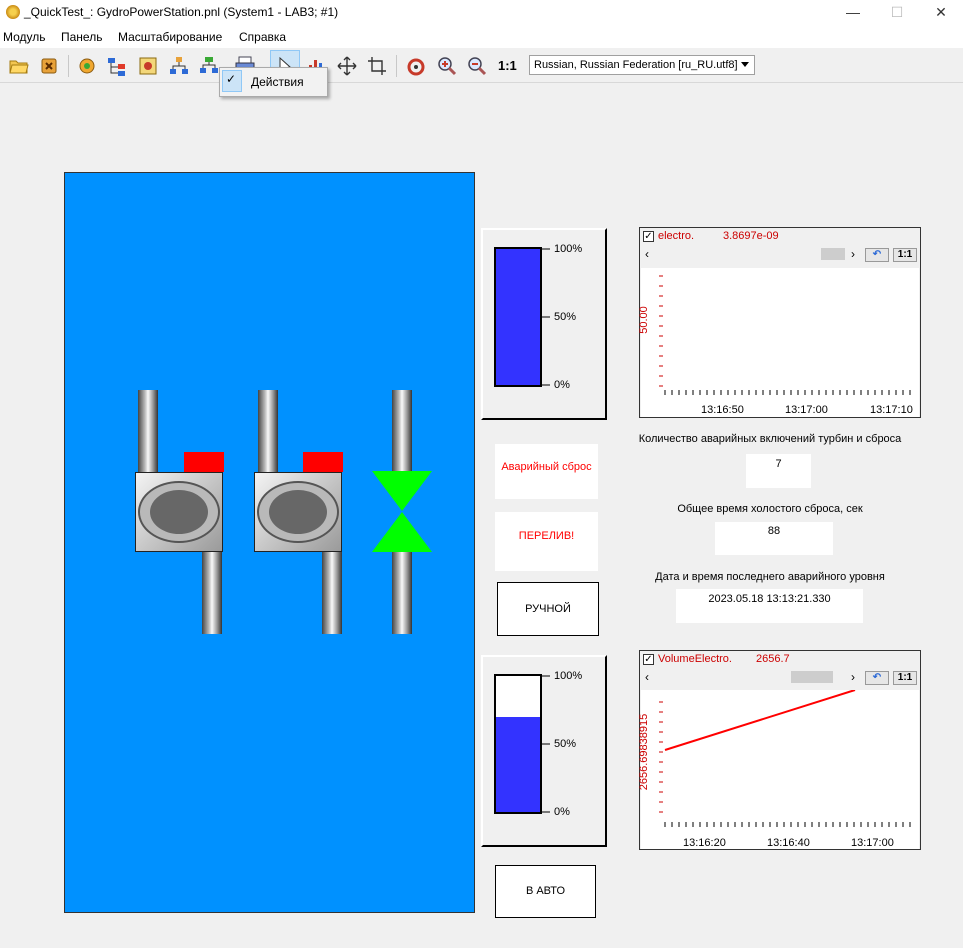  Describe the element at coordinates (402, 431) in the screenshot. I see `spillway-inlet-pipe` at that location.